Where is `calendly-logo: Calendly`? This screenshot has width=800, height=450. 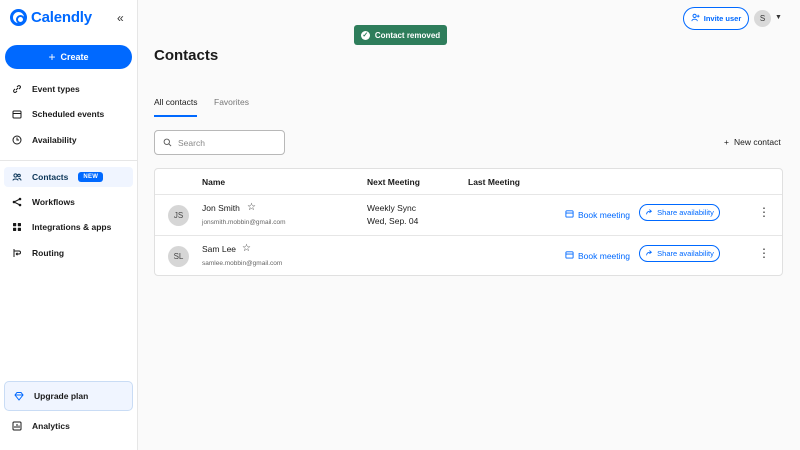
calendly-logo: Calendly is located at coordinates (51, 17).